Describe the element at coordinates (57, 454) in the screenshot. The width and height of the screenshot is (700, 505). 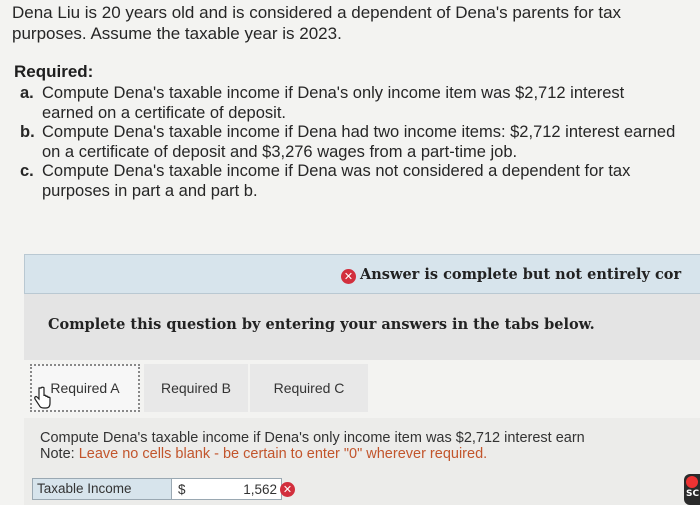
I see `note-label: Note:` at that location.